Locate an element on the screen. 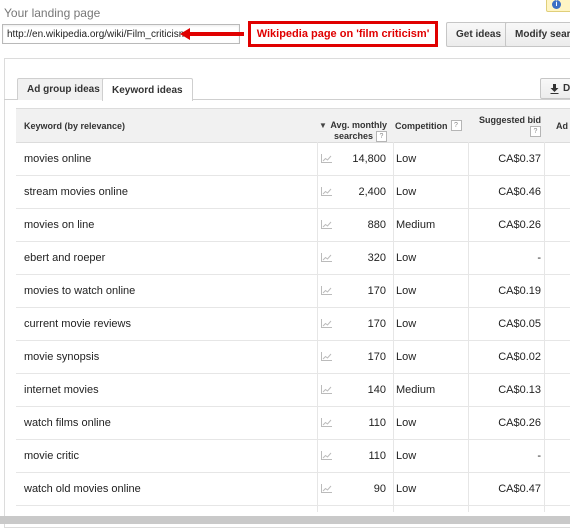  keyword-cell: watch old movies online is located at coordinates (82, 488).